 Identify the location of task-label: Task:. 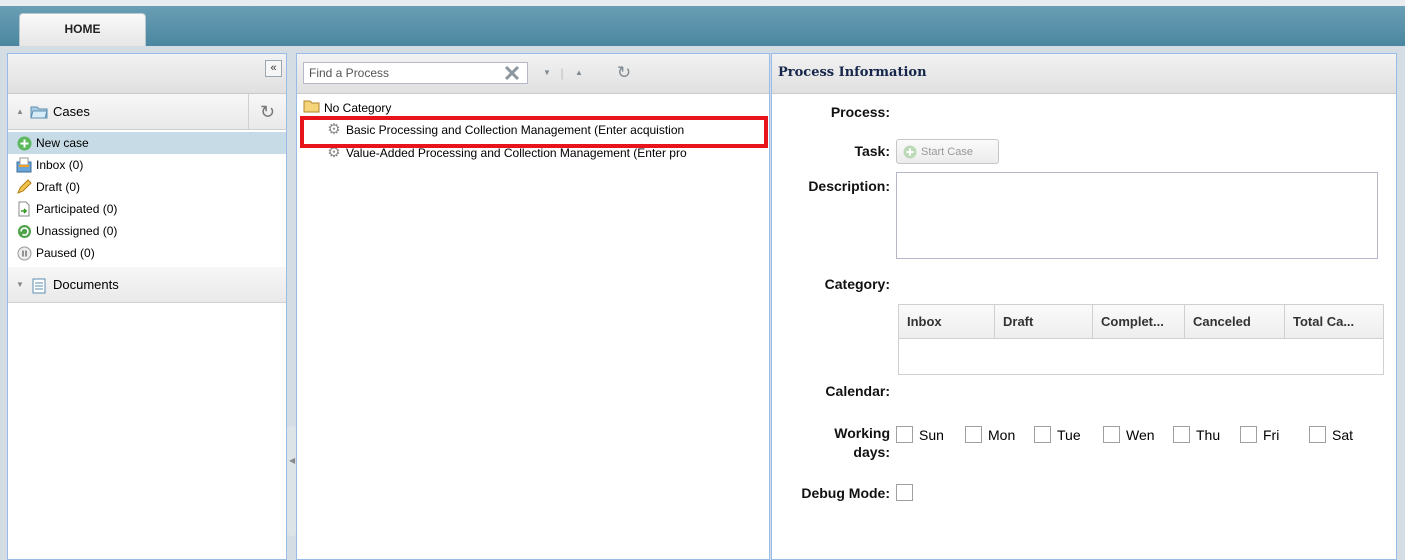
(872, 151).